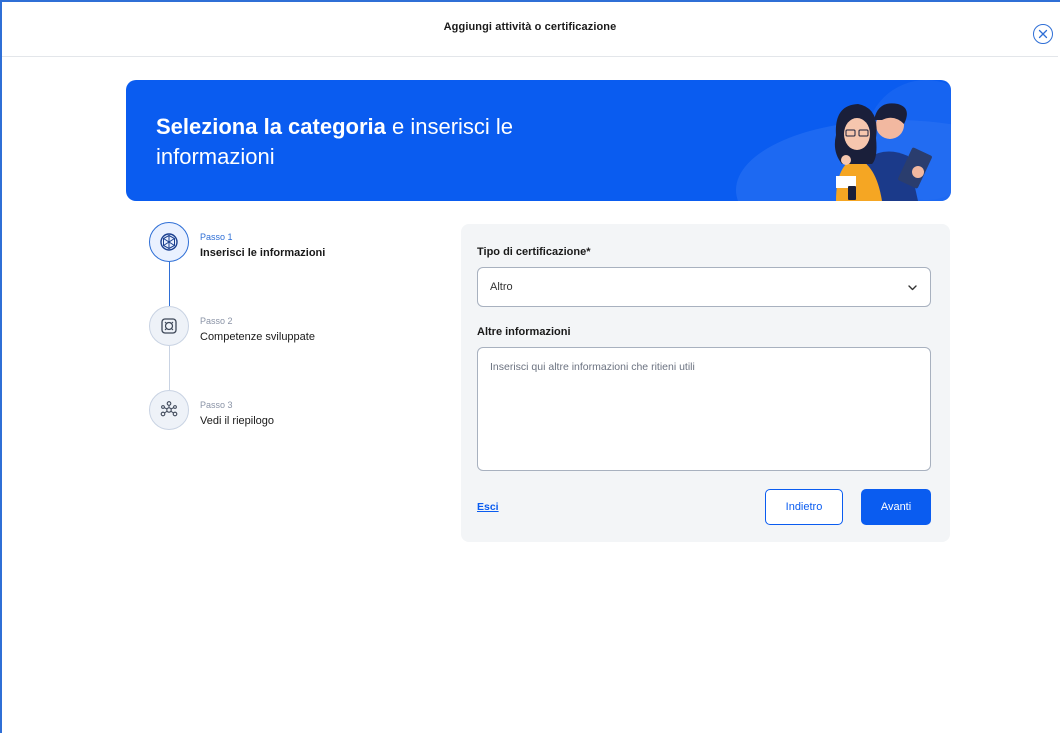 The width and height of the screenshot is (1060, 733). I want to click on skills-icon, so click(169, 326).